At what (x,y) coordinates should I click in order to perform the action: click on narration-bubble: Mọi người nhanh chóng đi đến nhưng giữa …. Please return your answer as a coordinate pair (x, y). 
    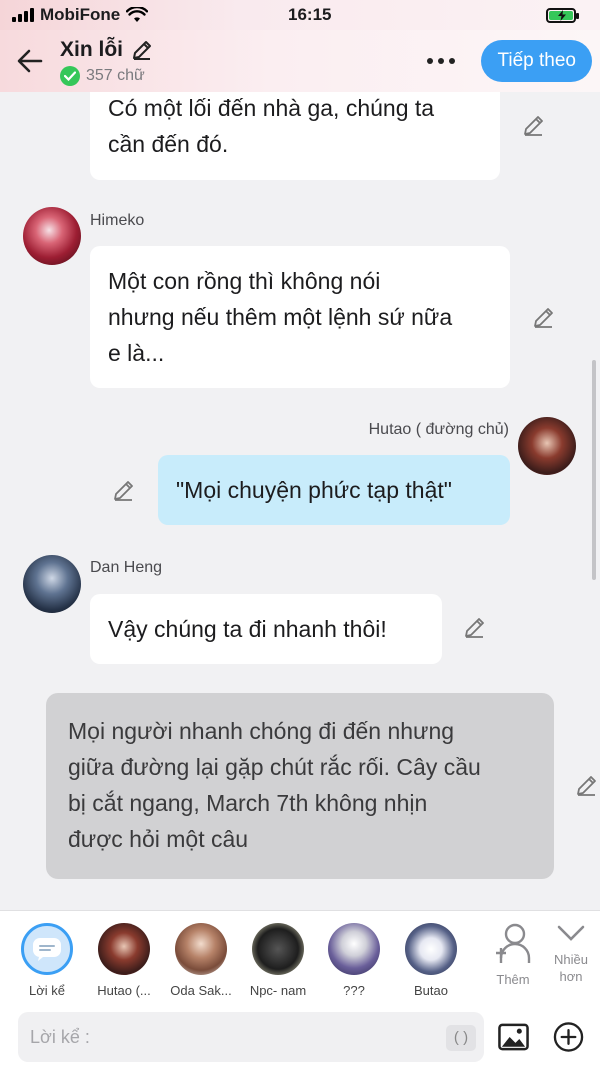
    Looking at the image, I should click on (300, 786).